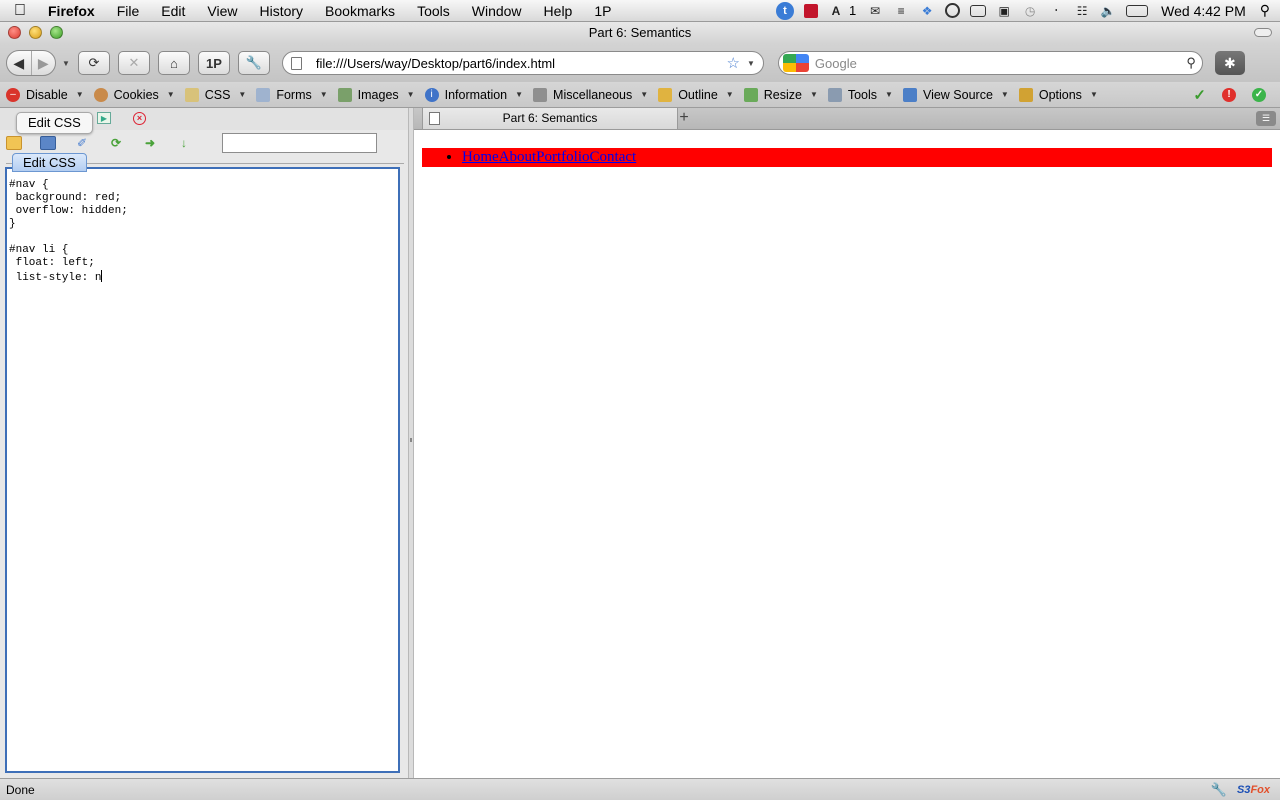  Describe the element at coordinates (82, 143) in the screenshot. I see `edit-icon: ✐` at that location.